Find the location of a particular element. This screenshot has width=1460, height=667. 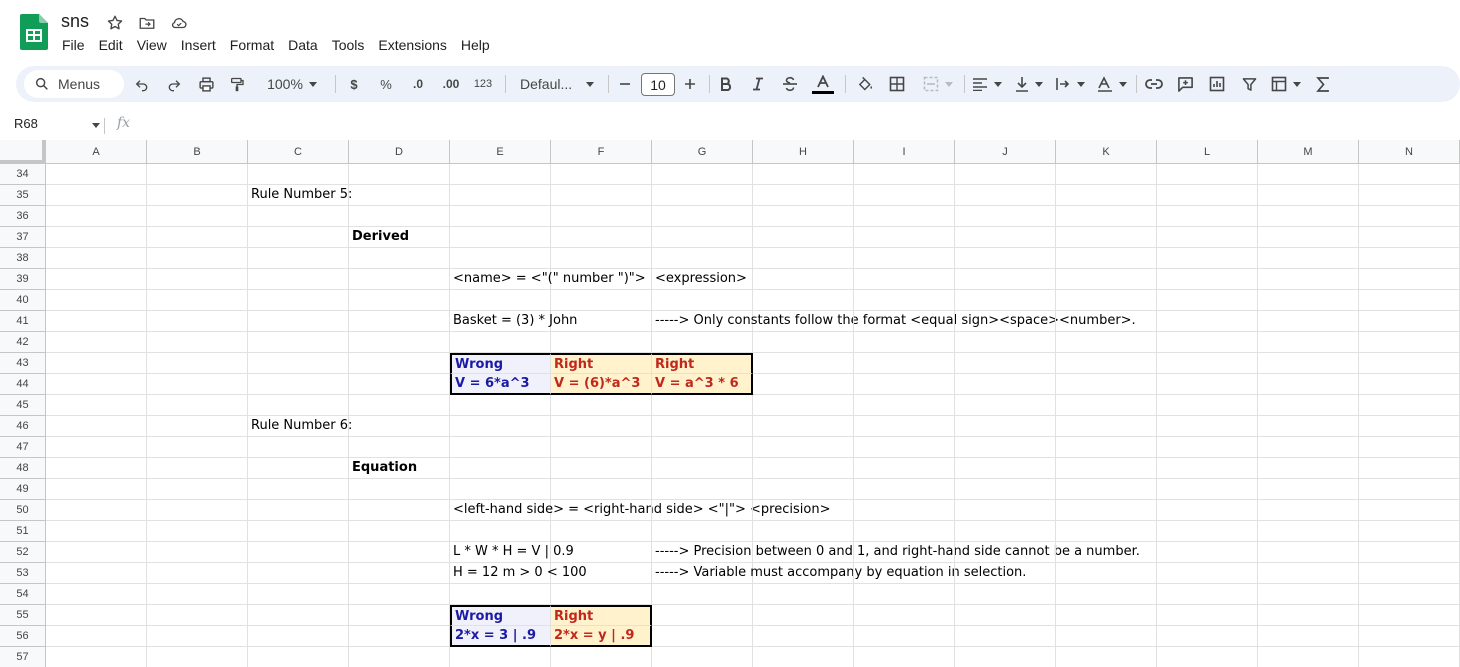

menu-insert: Insert is located at coordinates (198, 46).